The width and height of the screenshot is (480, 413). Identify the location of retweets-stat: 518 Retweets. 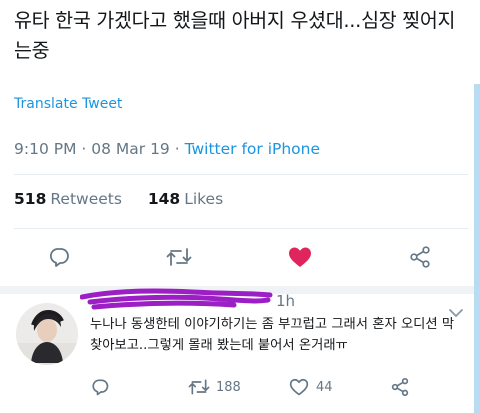
(68, 199).